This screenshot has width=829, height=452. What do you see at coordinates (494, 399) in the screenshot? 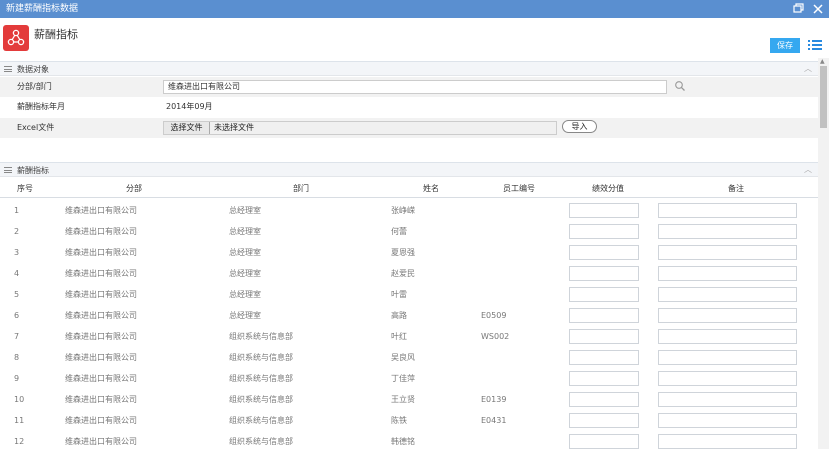
I see `cell-emp-id: E0139` at bounding box center [494, 399].